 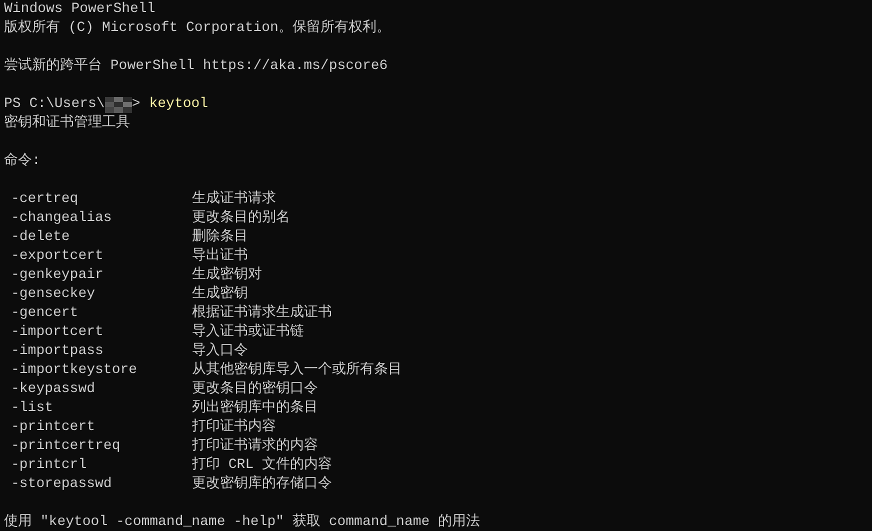 I want to click on output-text: 命令:, so click(x=22, y=161).